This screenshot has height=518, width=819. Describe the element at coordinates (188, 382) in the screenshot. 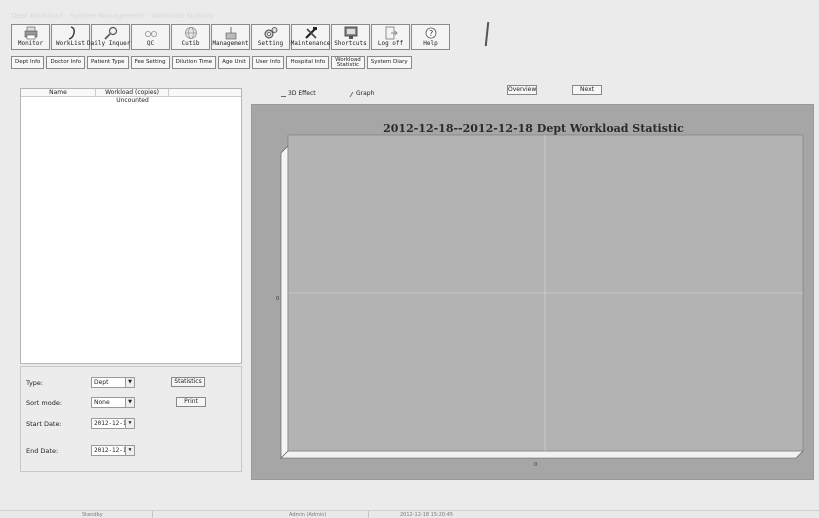

I see `statistics-button: Statistics` at that location.